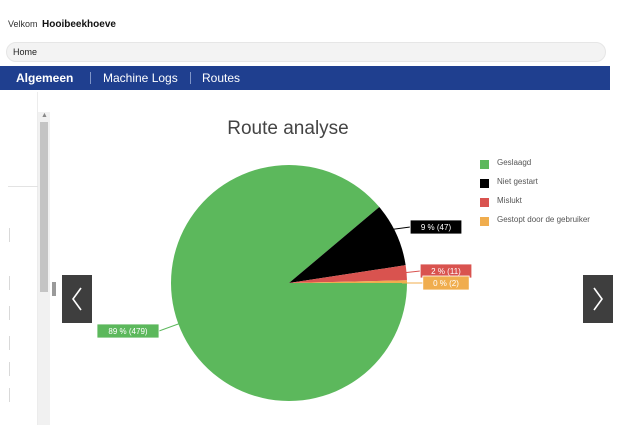  I want to click on legend-label: Mislukt, so click(509, 200).